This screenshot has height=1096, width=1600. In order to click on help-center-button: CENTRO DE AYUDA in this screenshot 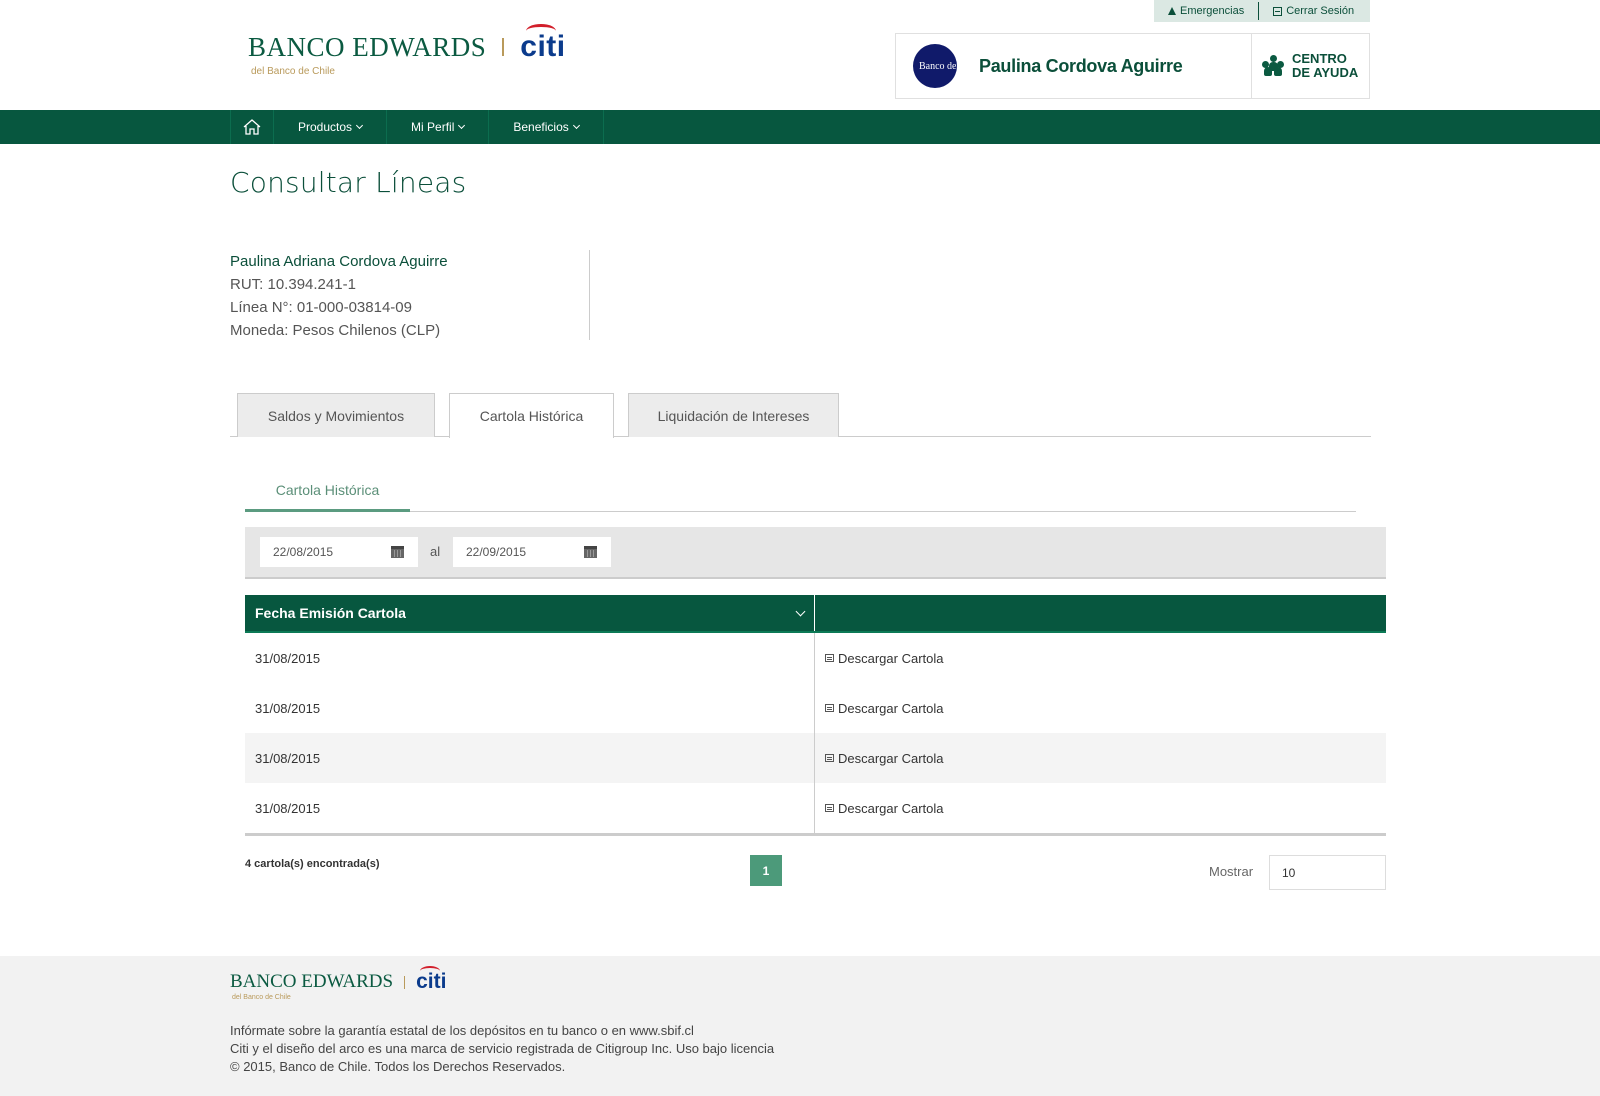, I will do `click(1310, 66)`.